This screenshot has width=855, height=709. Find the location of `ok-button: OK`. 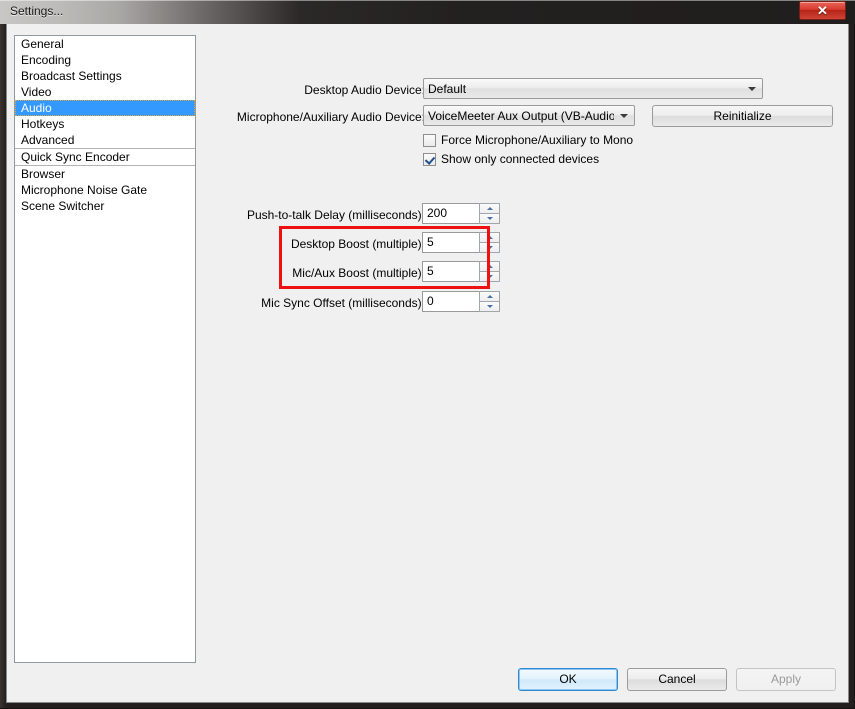

ok-button: OK is located at coordinates (568, 679).